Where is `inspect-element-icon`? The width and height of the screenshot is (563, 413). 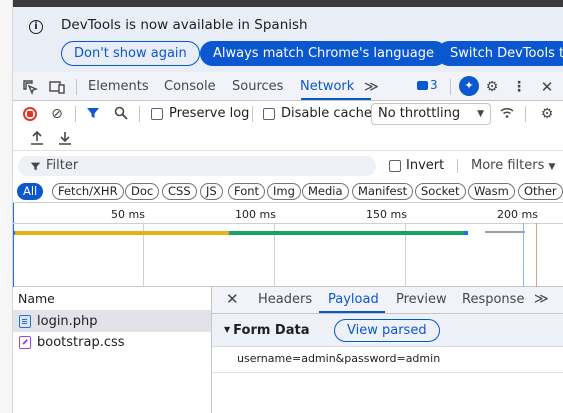 inspect-element-icon is located at coordinates (30, 87).